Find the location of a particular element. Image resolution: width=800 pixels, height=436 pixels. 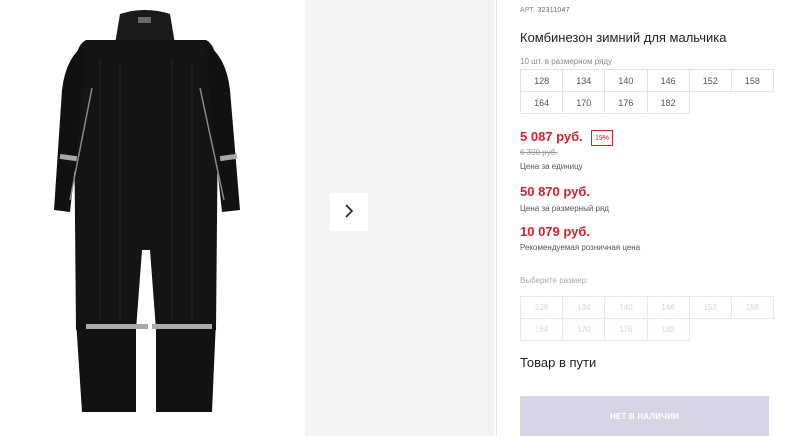

size-option-disabled: 176 is located at coordinates (626, 329).